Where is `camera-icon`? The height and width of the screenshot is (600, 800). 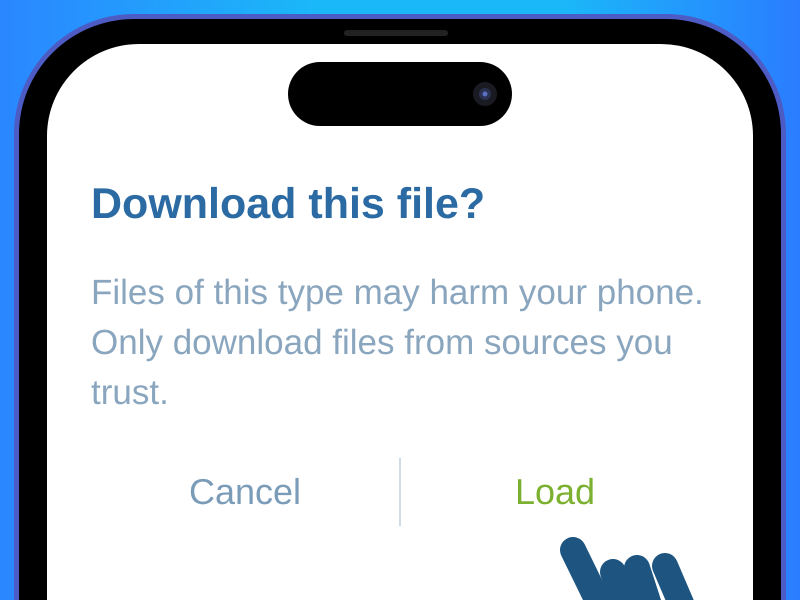 camera-icon is located at coordinates (485, 94).